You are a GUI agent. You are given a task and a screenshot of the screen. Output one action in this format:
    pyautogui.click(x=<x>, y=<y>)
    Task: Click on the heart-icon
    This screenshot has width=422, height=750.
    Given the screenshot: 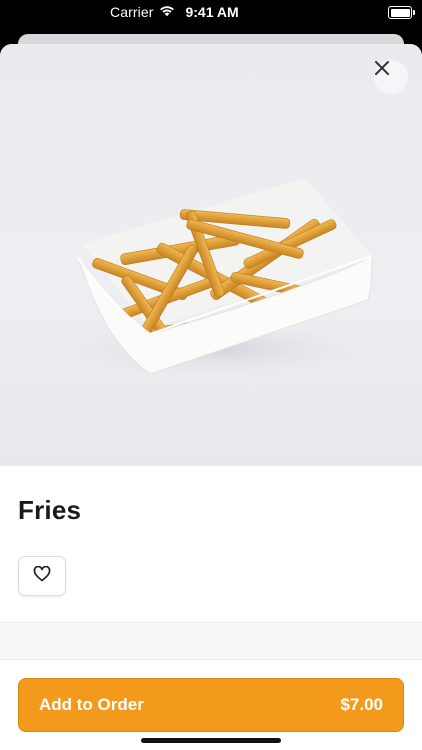 What is the action you would take?
    pyautogui.click(x=42, y=576)
    